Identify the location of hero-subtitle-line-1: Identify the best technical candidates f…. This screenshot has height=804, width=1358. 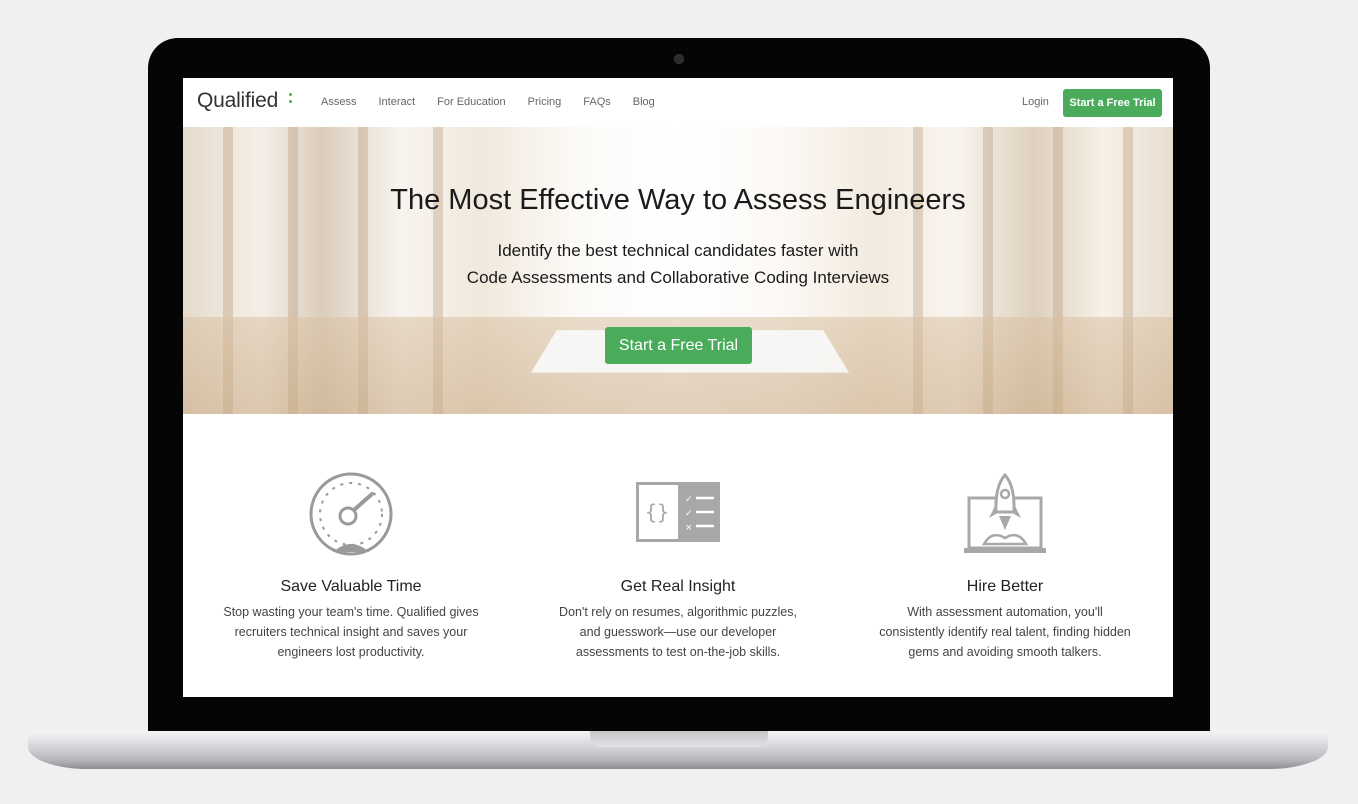
(678, 250).